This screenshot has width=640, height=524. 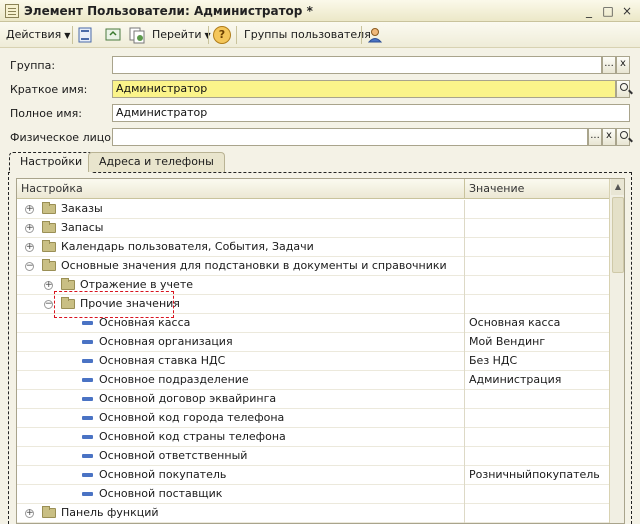 I want to click on help-icon: ?, so click(x=222, y=35).